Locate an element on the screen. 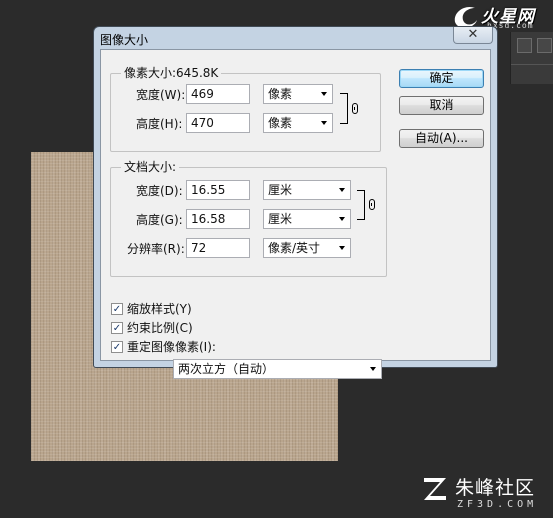 The width and height of the screenshot is (553, 518). close-icon: ✕ is located at coordinates (473, 34).